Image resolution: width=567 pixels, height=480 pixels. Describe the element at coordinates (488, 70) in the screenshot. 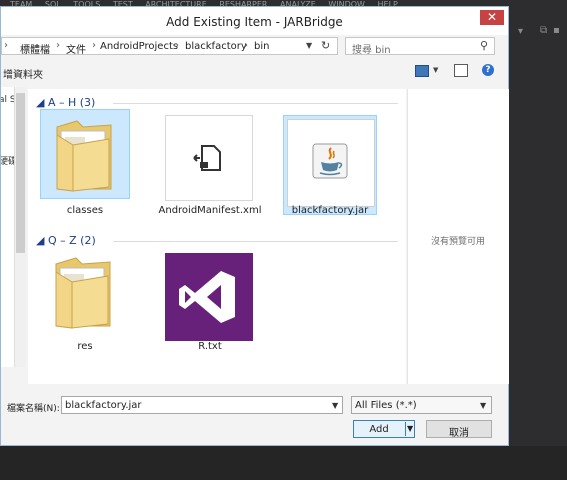

I see `help-icon: ?` at that location.